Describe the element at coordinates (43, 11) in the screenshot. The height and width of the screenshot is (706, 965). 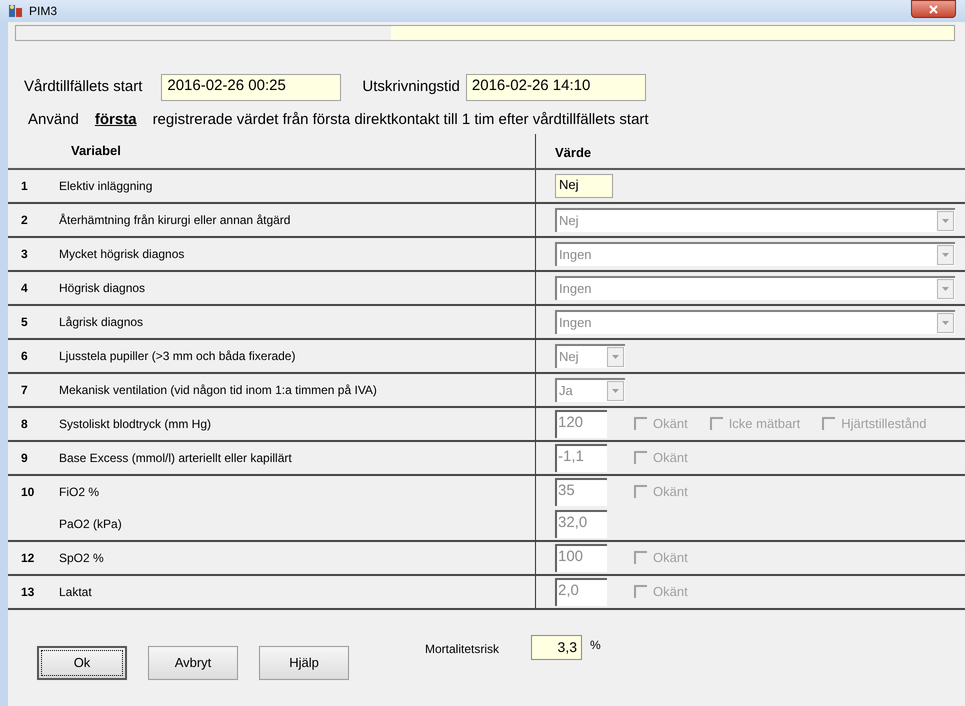
I see `window-title: PIM3` at that location.